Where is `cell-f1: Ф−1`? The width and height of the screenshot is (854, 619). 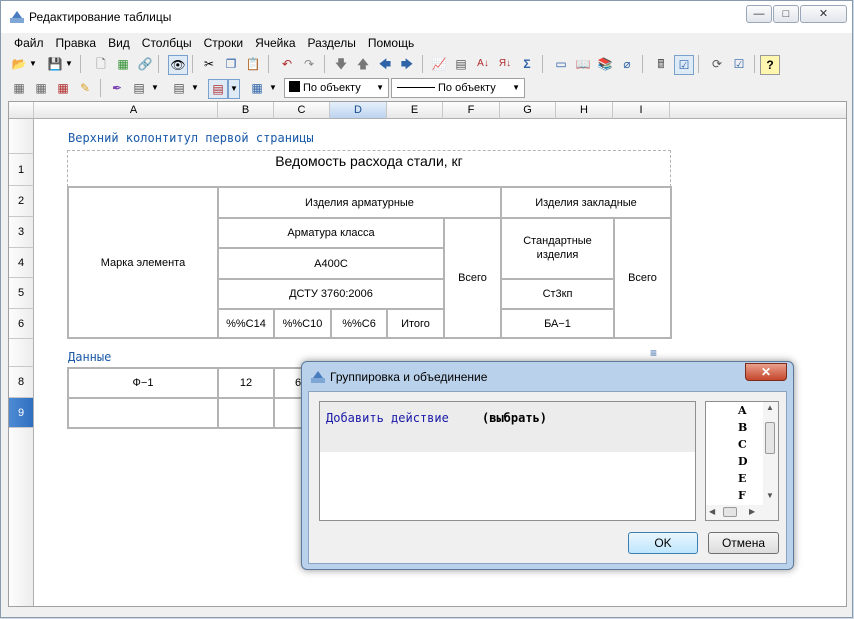
cell-f1: Ф−1 is located at coordinates (143, 383).